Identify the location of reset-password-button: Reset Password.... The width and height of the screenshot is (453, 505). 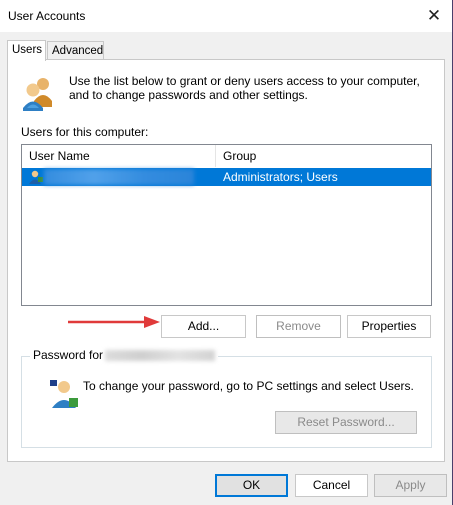
(346, 422).